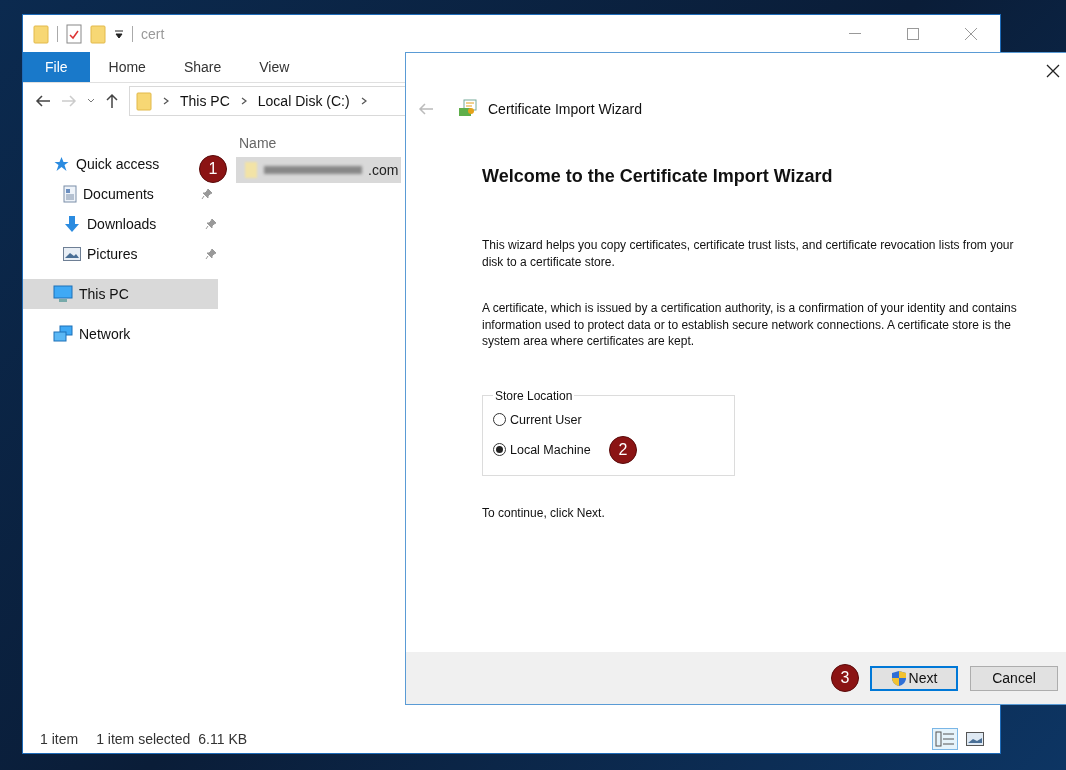 The height and width of the screenshot is (770, 1066). What do you see at coordinates (623, 449) in the screenshot?
I see `step-marker: 2` at bounding box center [623, 449].